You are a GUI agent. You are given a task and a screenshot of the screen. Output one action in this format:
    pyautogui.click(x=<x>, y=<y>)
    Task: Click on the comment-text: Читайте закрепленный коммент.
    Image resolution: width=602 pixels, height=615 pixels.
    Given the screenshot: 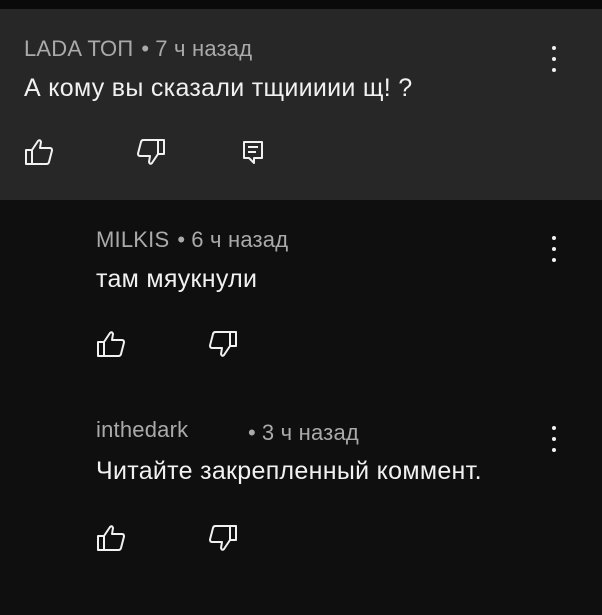 What is the action you would take?
    pyautogui.click(x=289, y=471)
    